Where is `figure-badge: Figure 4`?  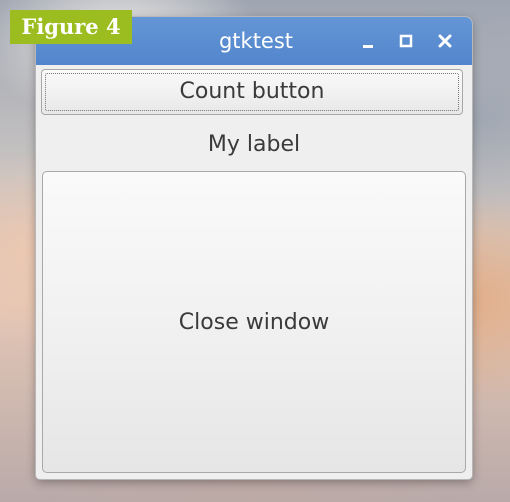
figure-badge: Figure 4 is located at coordinates (71, 27).